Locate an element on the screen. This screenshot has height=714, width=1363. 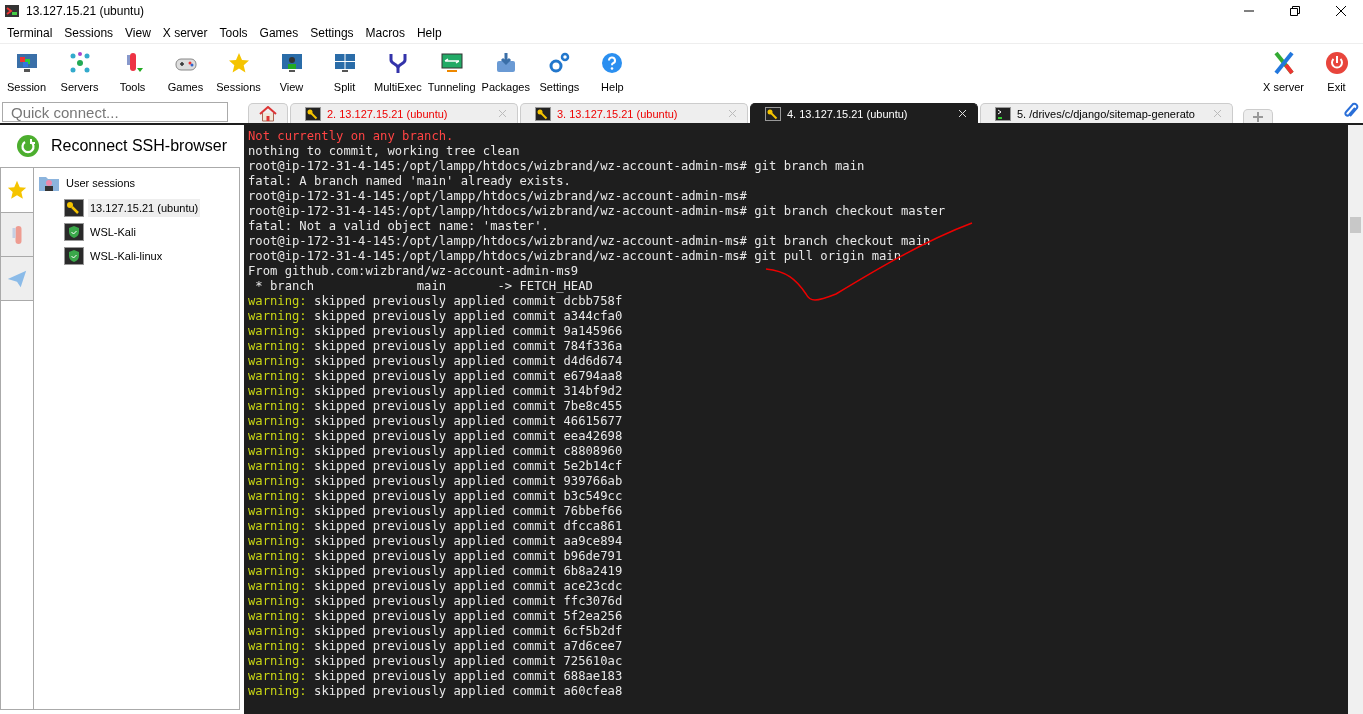
terminal-line: warning: skipped previously applied commit a60cfea8 is located at coordinates (436, 691).